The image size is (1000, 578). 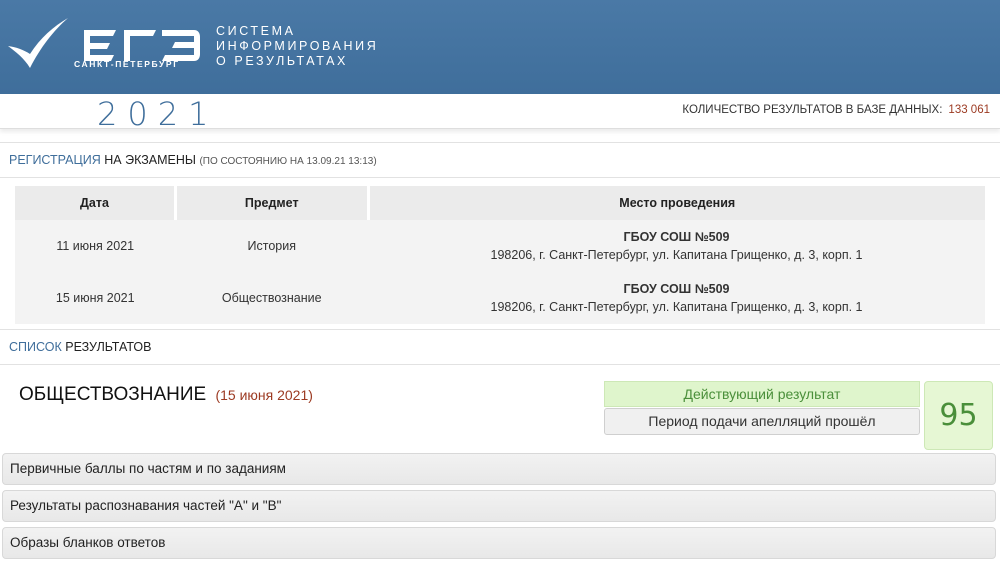 I want to click on logo-city: САНКТ-ПЕТЕРБУРГ, so click(x=127, y=64).